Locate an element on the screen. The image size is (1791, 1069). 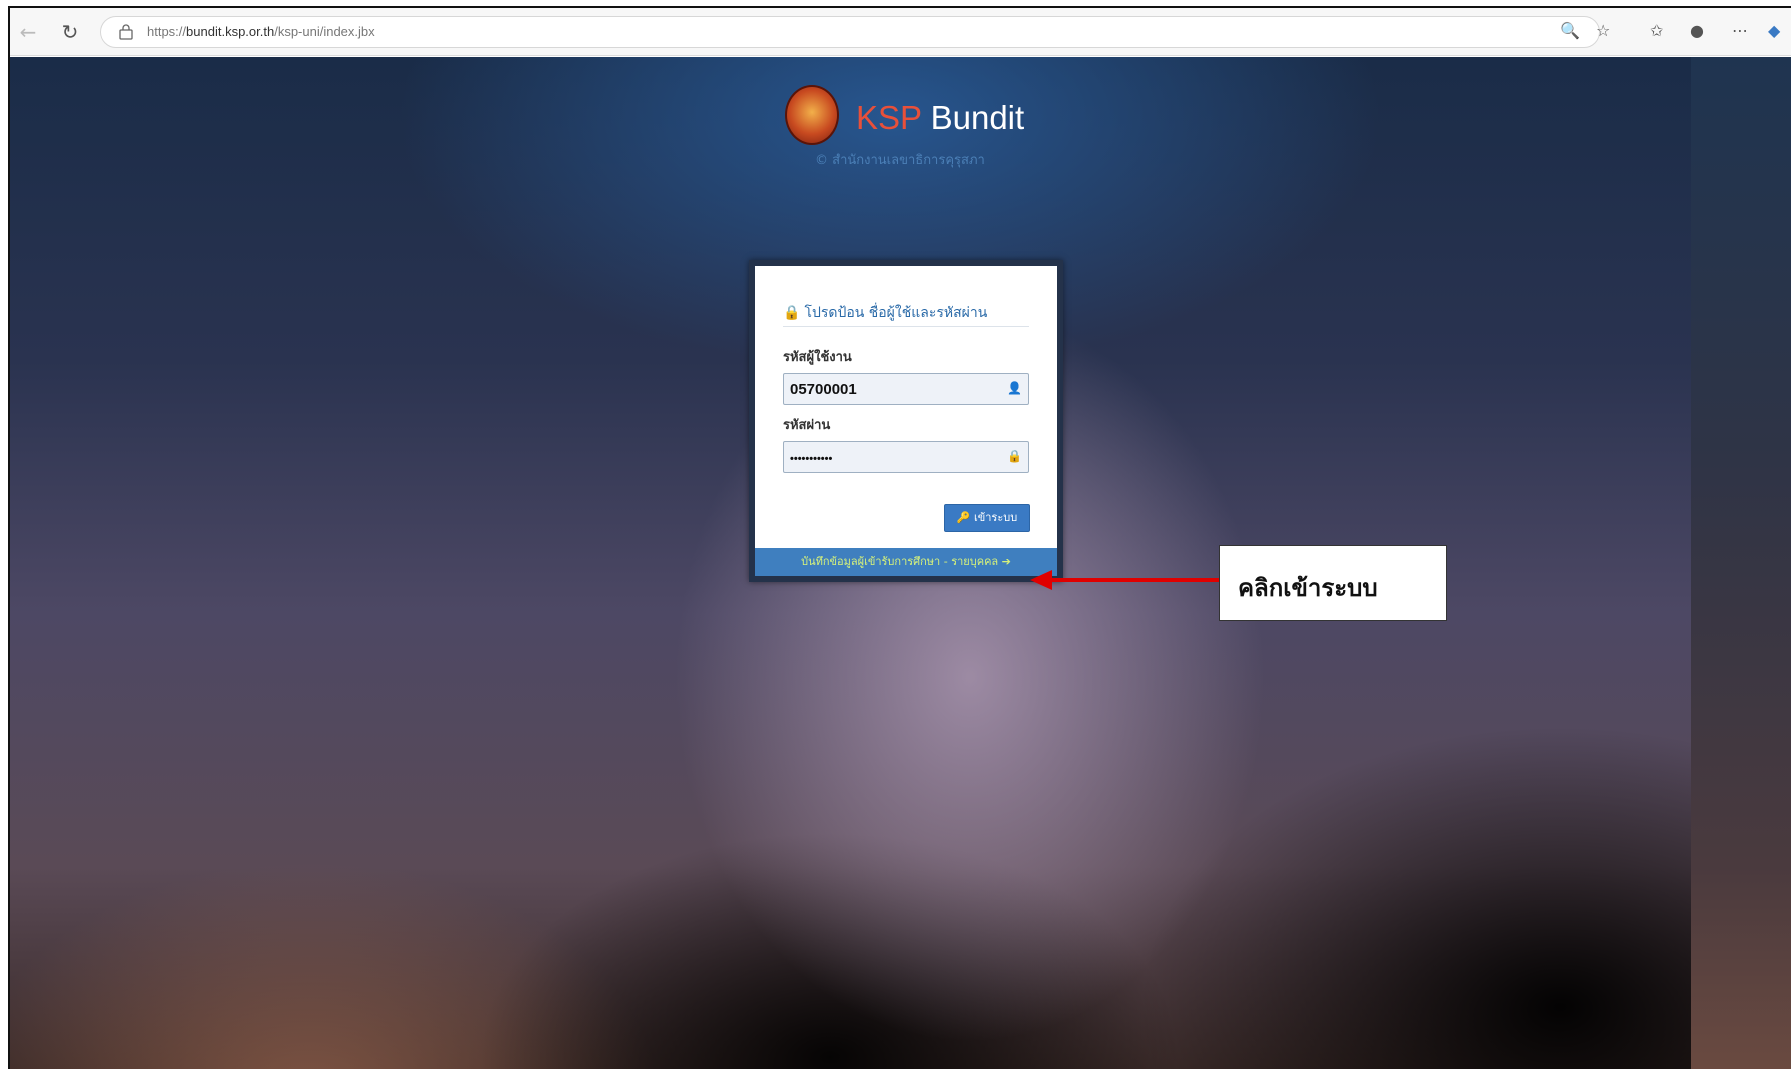
back-arrow-icon: ← is located at coordinates (28, 32).